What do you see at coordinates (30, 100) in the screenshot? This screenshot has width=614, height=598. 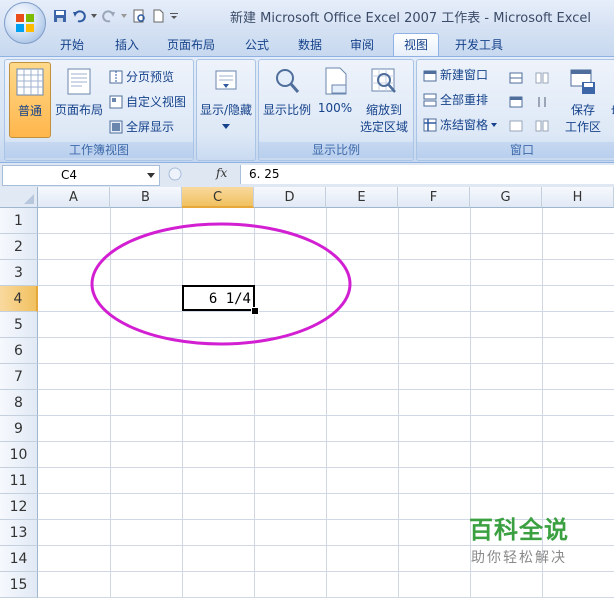 I see `normal-view-button: 普通` at bounding box center [30, 100].